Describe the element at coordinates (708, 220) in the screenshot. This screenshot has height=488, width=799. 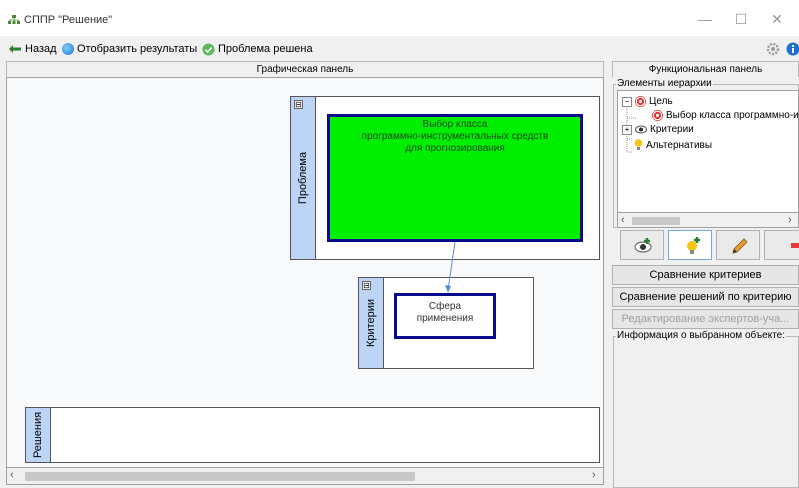
I see `tree-horizontal-scrollbar: ‹ ›` at that location.